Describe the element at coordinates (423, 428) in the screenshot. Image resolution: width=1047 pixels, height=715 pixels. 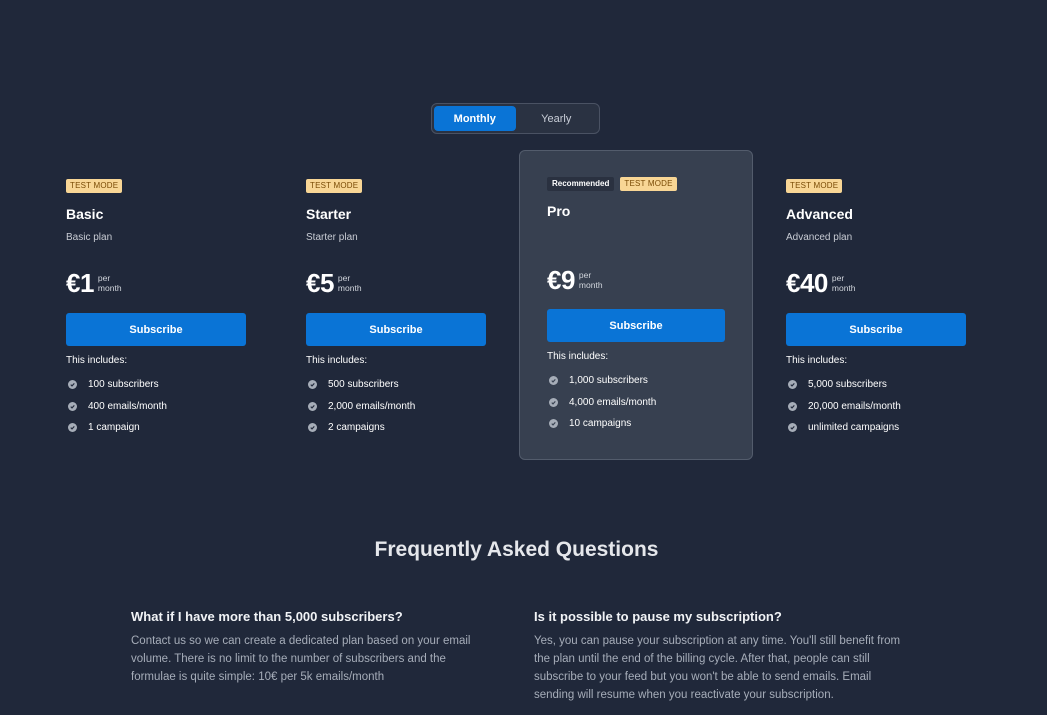
I see `feature-item: 2 campaigns` at that location.